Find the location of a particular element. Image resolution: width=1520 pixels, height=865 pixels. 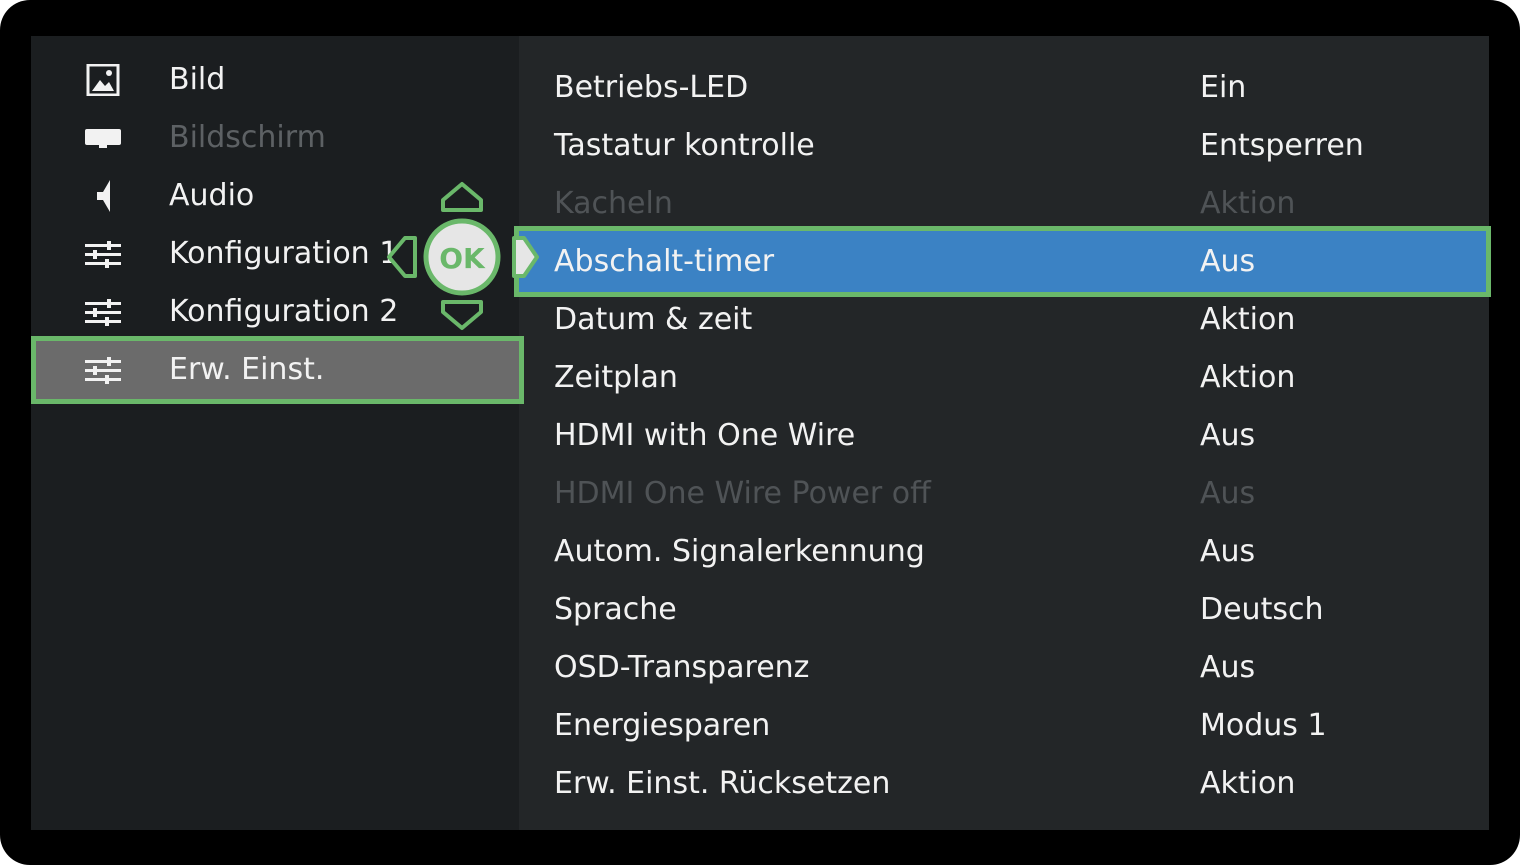

setting-name: Kacheln is located at coordinates (613, 203).